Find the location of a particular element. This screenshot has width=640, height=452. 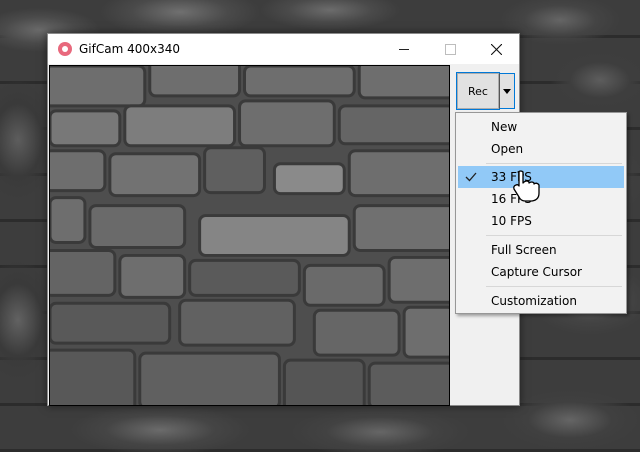

close-button is located at coordinates (496, 49).